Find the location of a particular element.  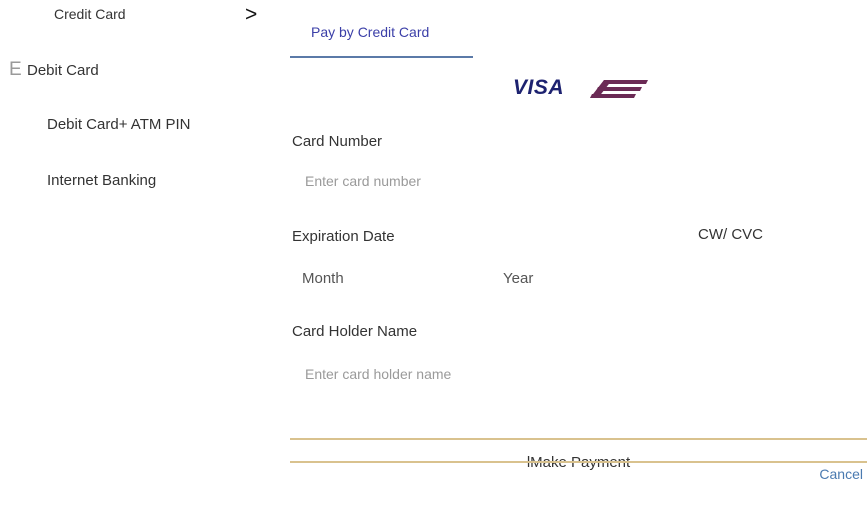

visa-logo: VISA is located at coordinates (539, 87).